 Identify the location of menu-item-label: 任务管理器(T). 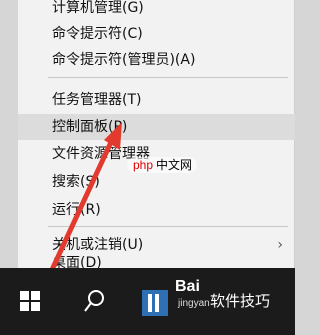
(97, 100).